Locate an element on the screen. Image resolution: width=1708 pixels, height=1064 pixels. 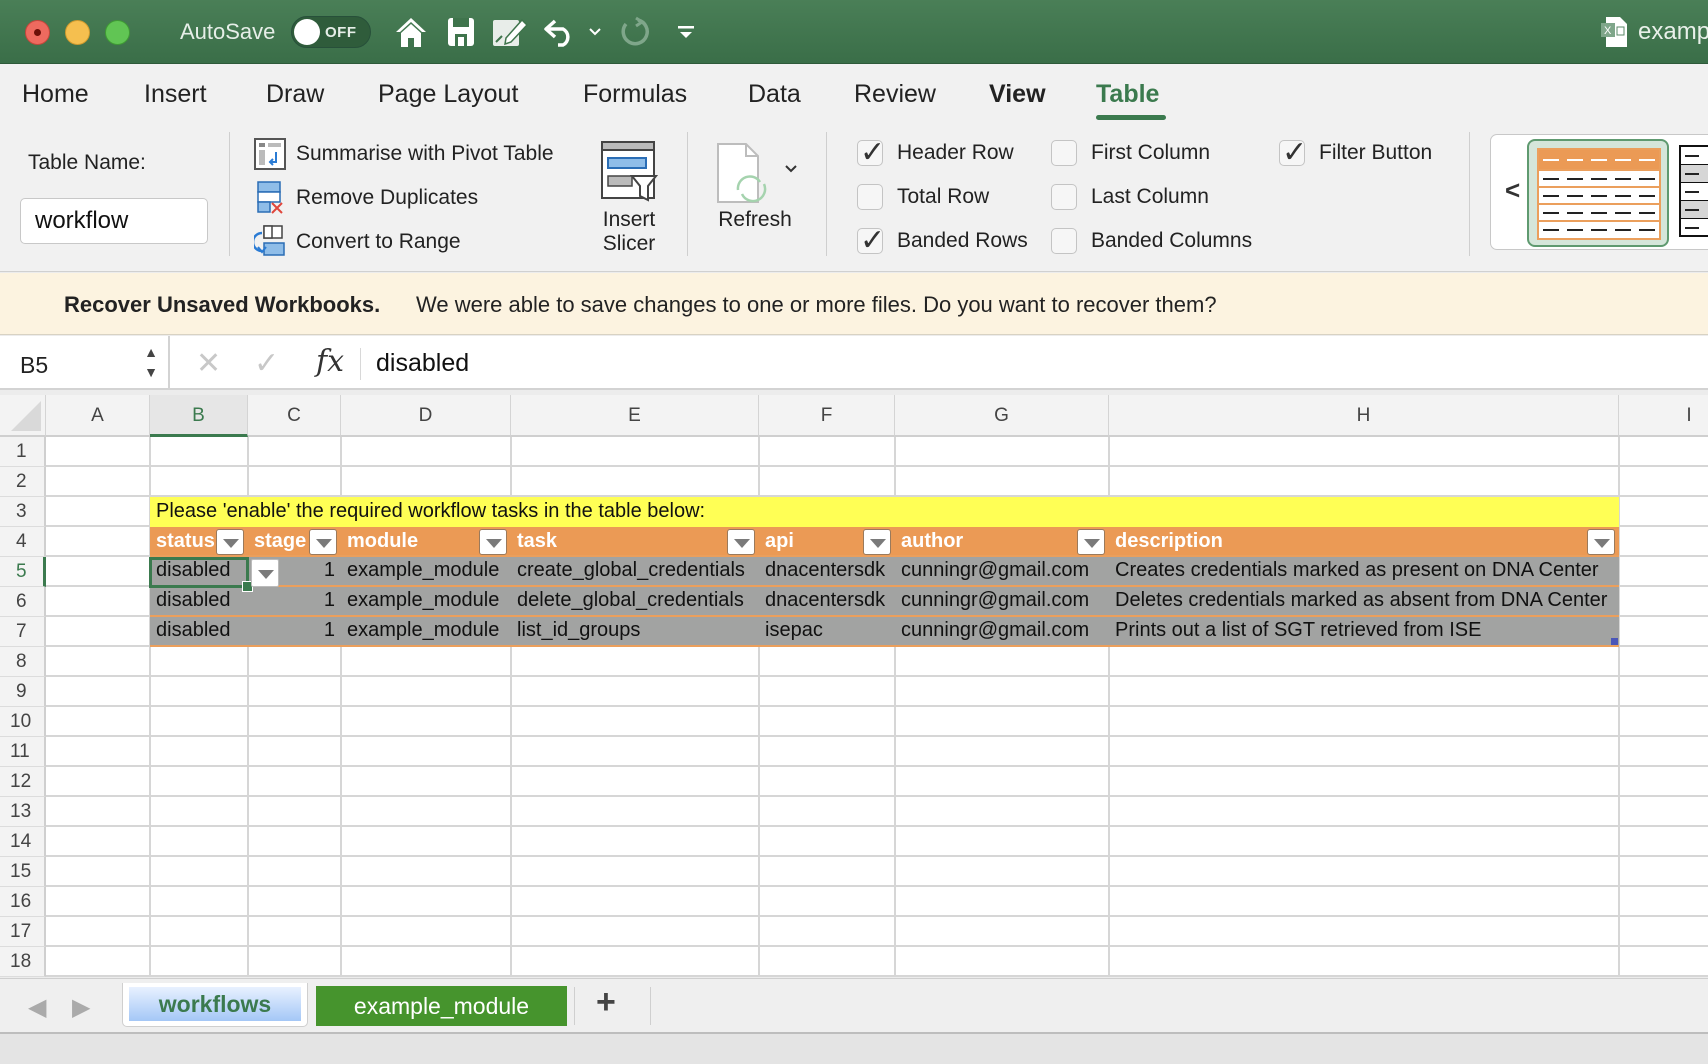
previous-sheet-icon: ◀ is located at coordinates (37, 1007).